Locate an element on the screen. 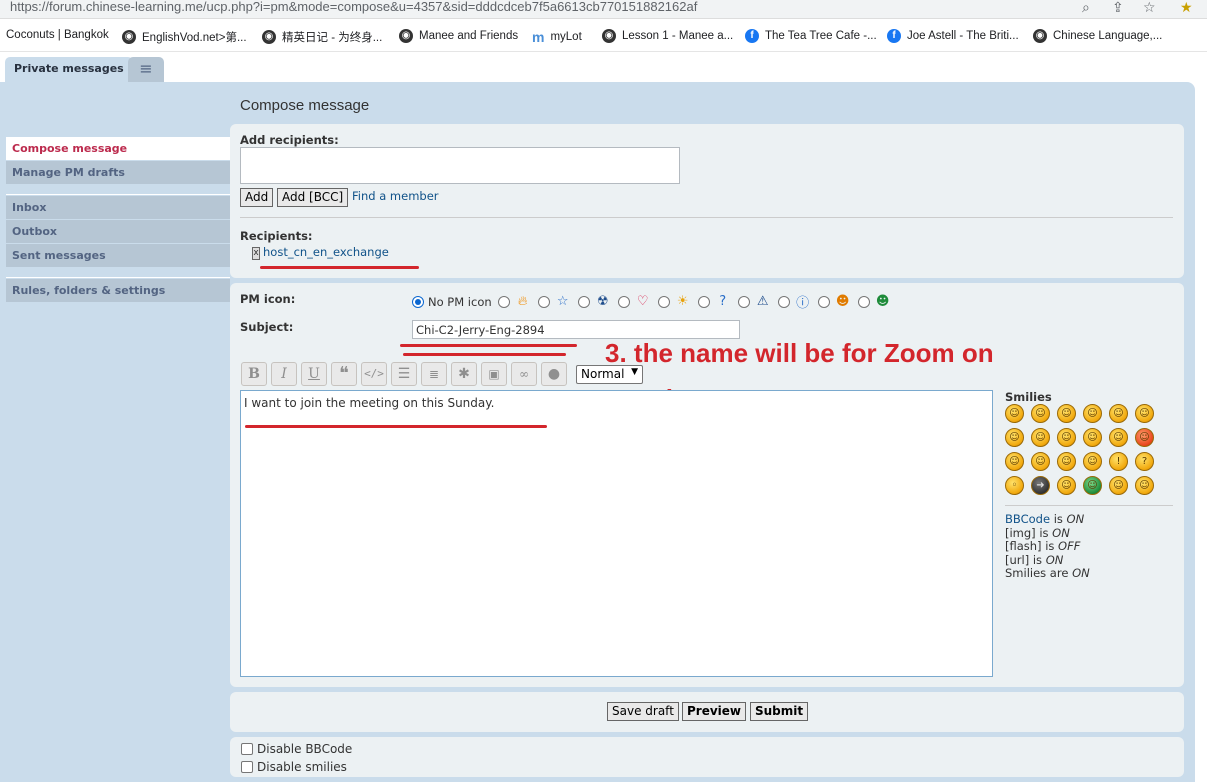 The image size is (1207, 782). star-icon: ☆ is located at coordinates (1149, 8).